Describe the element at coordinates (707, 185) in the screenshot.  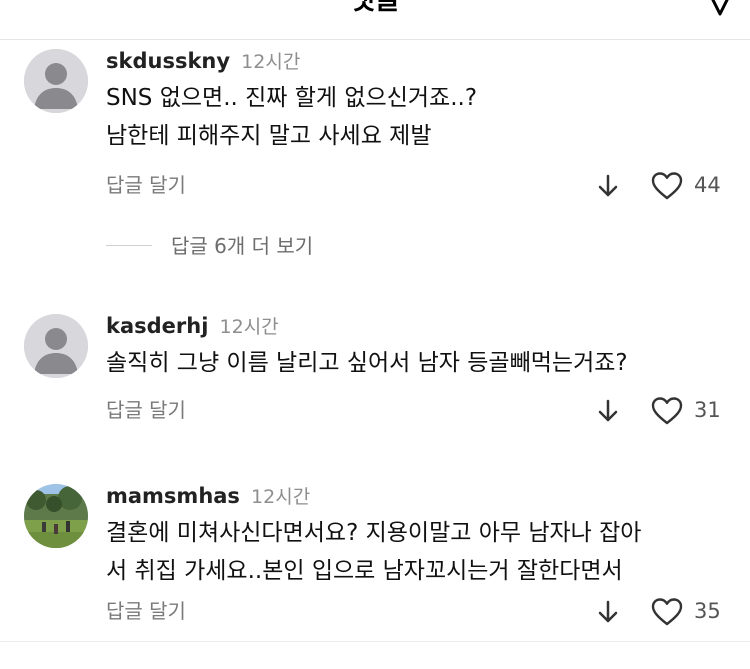
I see `like-count: 44` at that location.